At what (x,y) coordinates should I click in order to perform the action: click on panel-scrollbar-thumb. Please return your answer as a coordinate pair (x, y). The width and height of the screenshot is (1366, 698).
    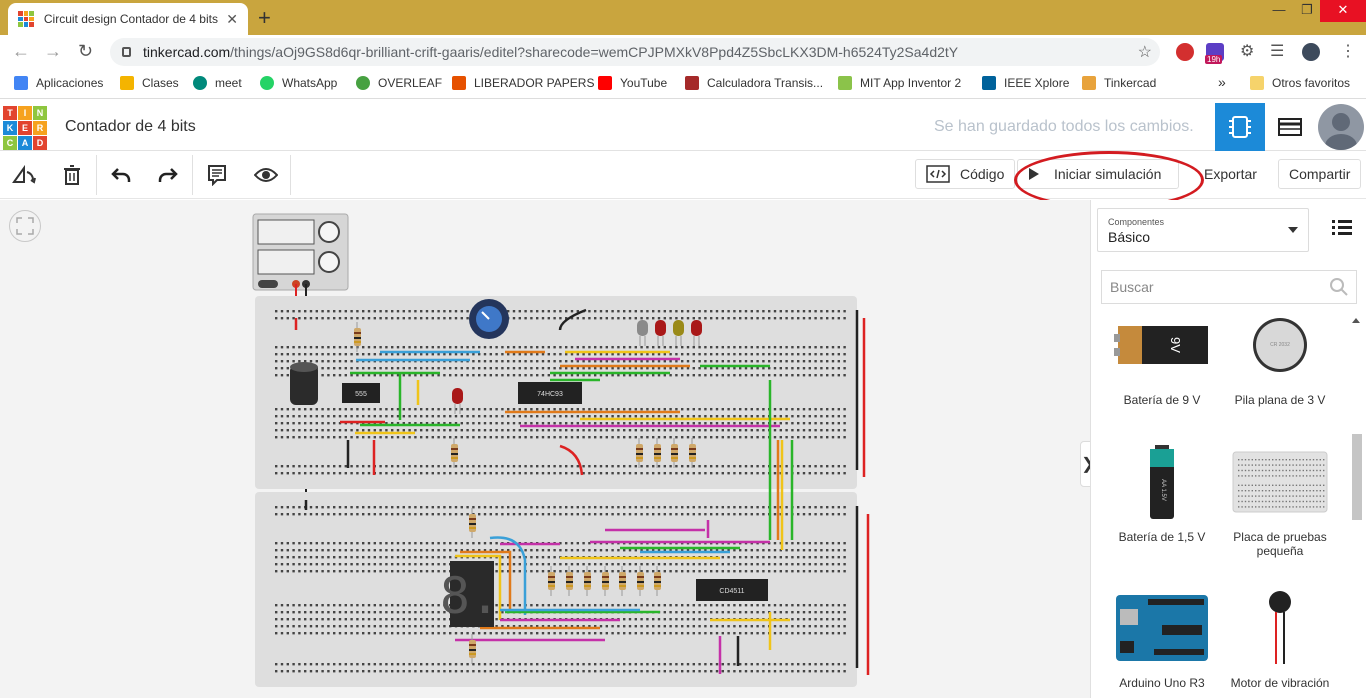
    Looking at the image, I should click on (1357, 477).